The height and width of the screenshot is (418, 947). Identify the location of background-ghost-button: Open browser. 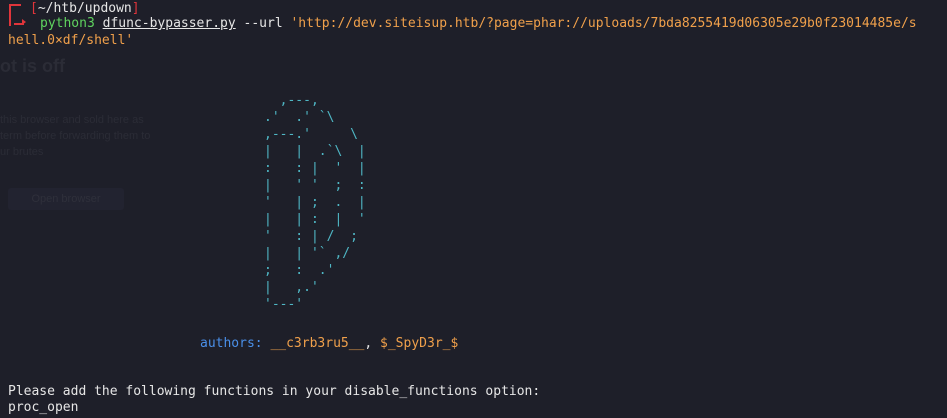
(66, 199).